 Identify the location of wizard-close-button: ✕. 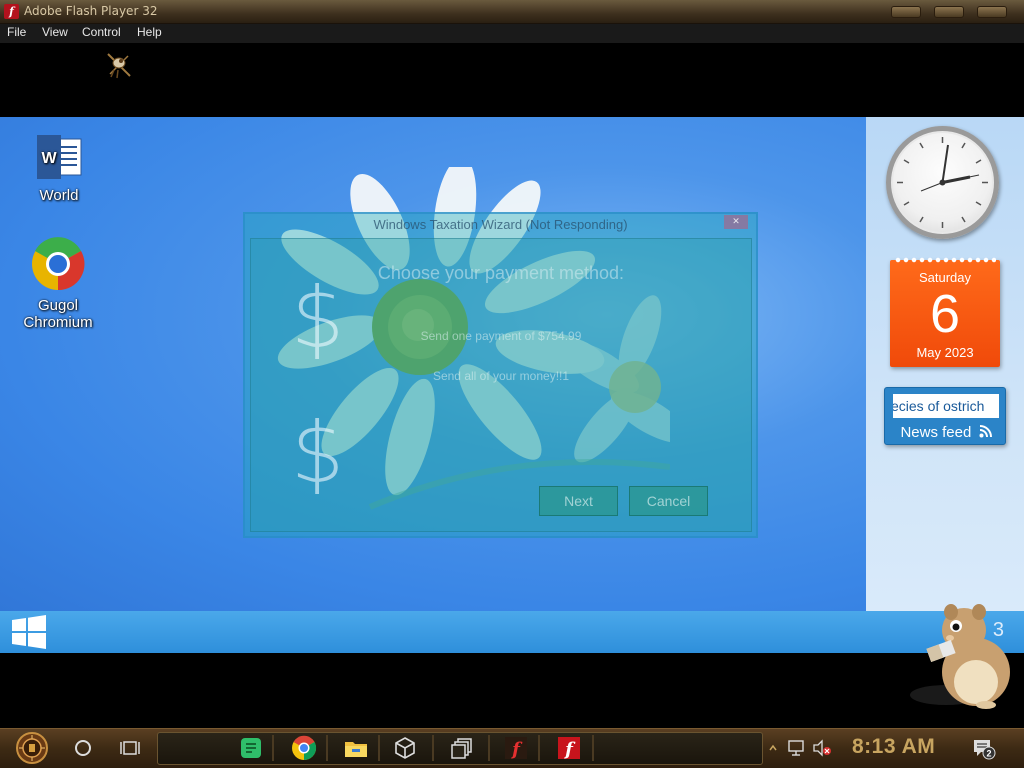
(736, 222).